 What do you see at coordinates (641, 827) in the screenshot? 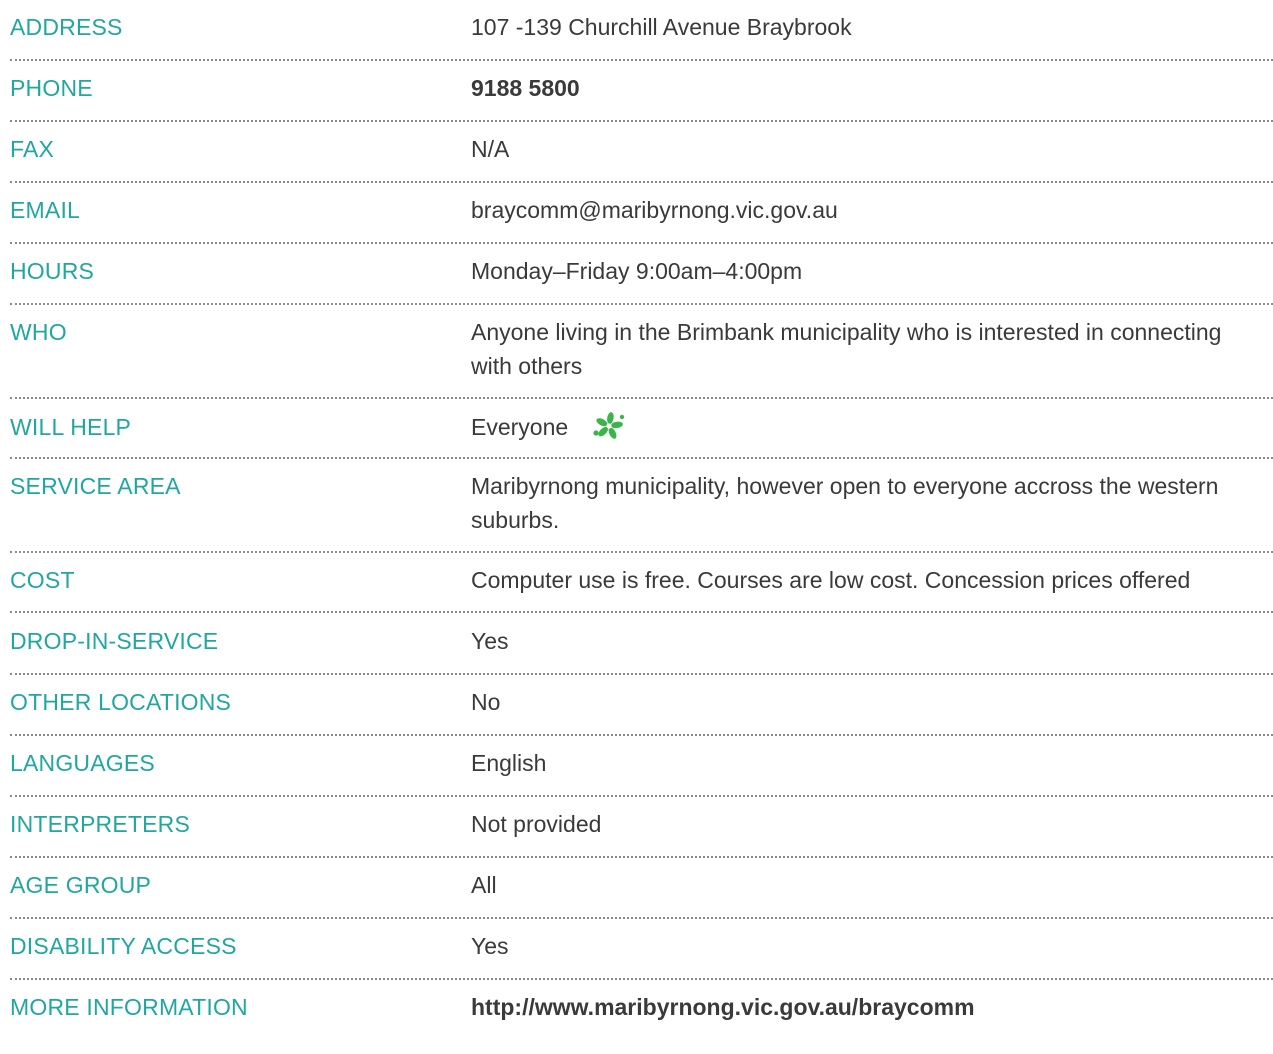
I see `row-interpreters: INTERPRETERS Not provided` at bounding box center [641, 827].